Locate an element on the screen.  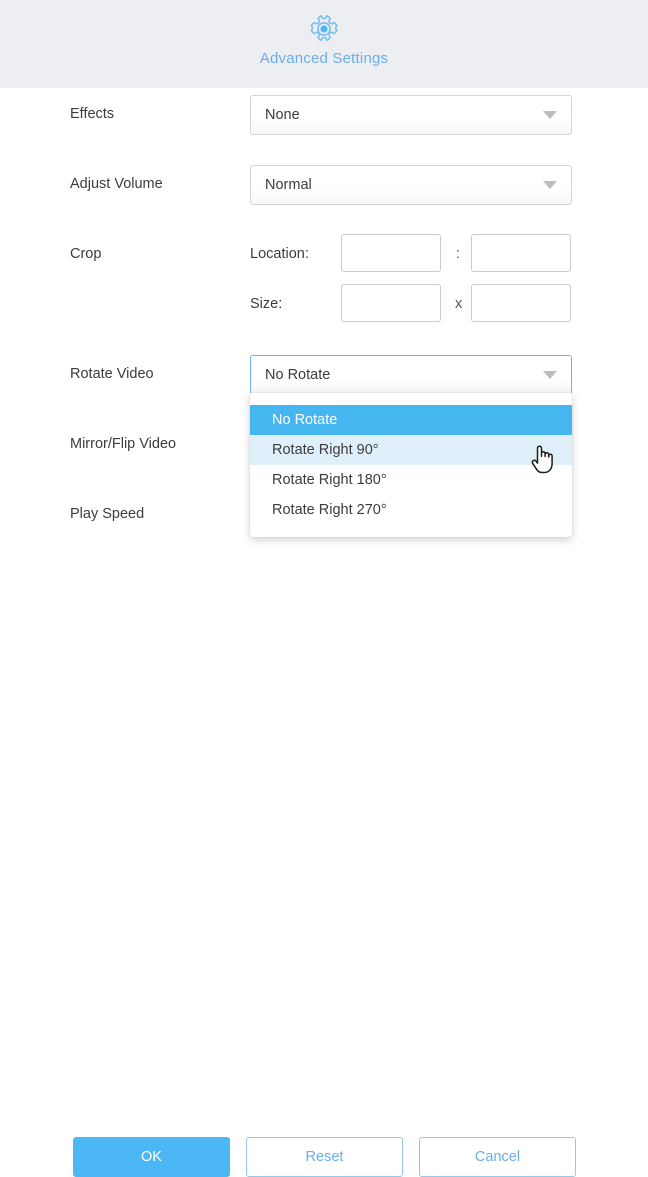
row-adjust-volume: Adjust Volume Normal is located at coordinates (324, 193).